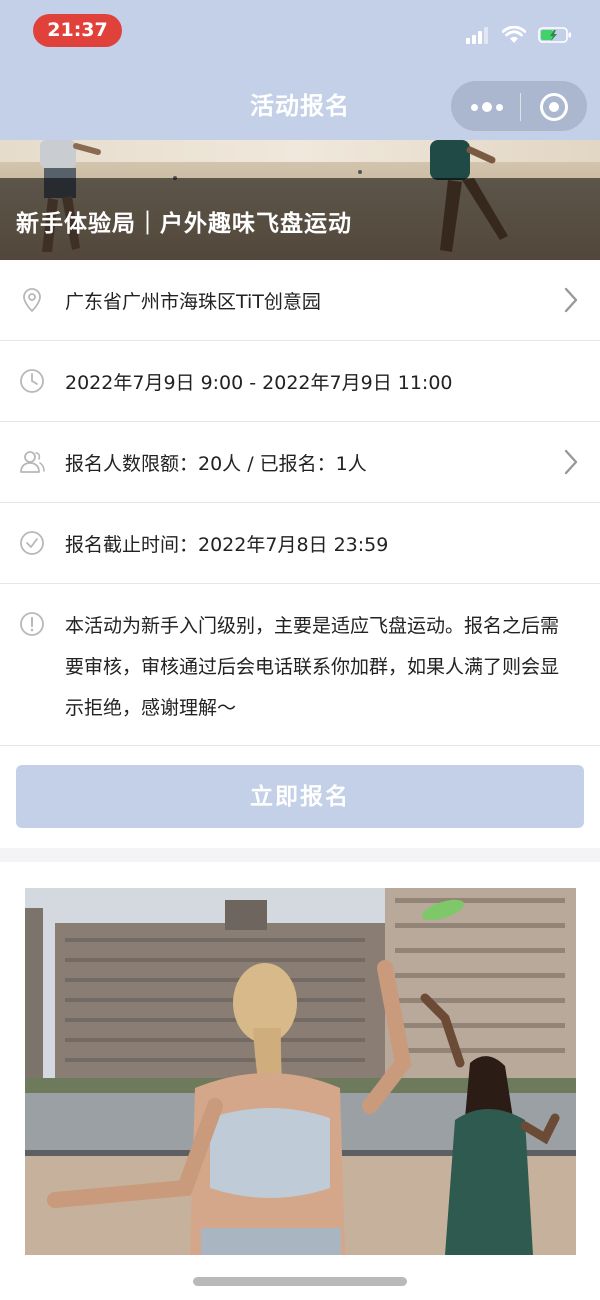 The height and width of the screenshot is (1300, 600). Describe the element at coordinates (77, 30) in the screenshot. I see `status-time: 21:37` at that location.